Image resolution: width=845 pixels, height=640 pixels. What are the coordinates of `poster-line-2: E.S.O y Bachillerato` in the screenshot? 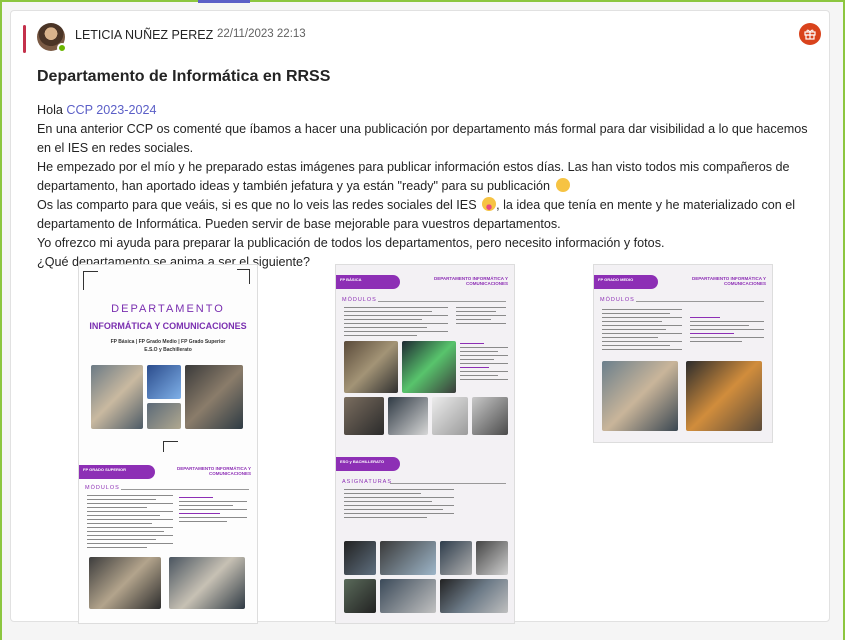 It's located at (168, 350).